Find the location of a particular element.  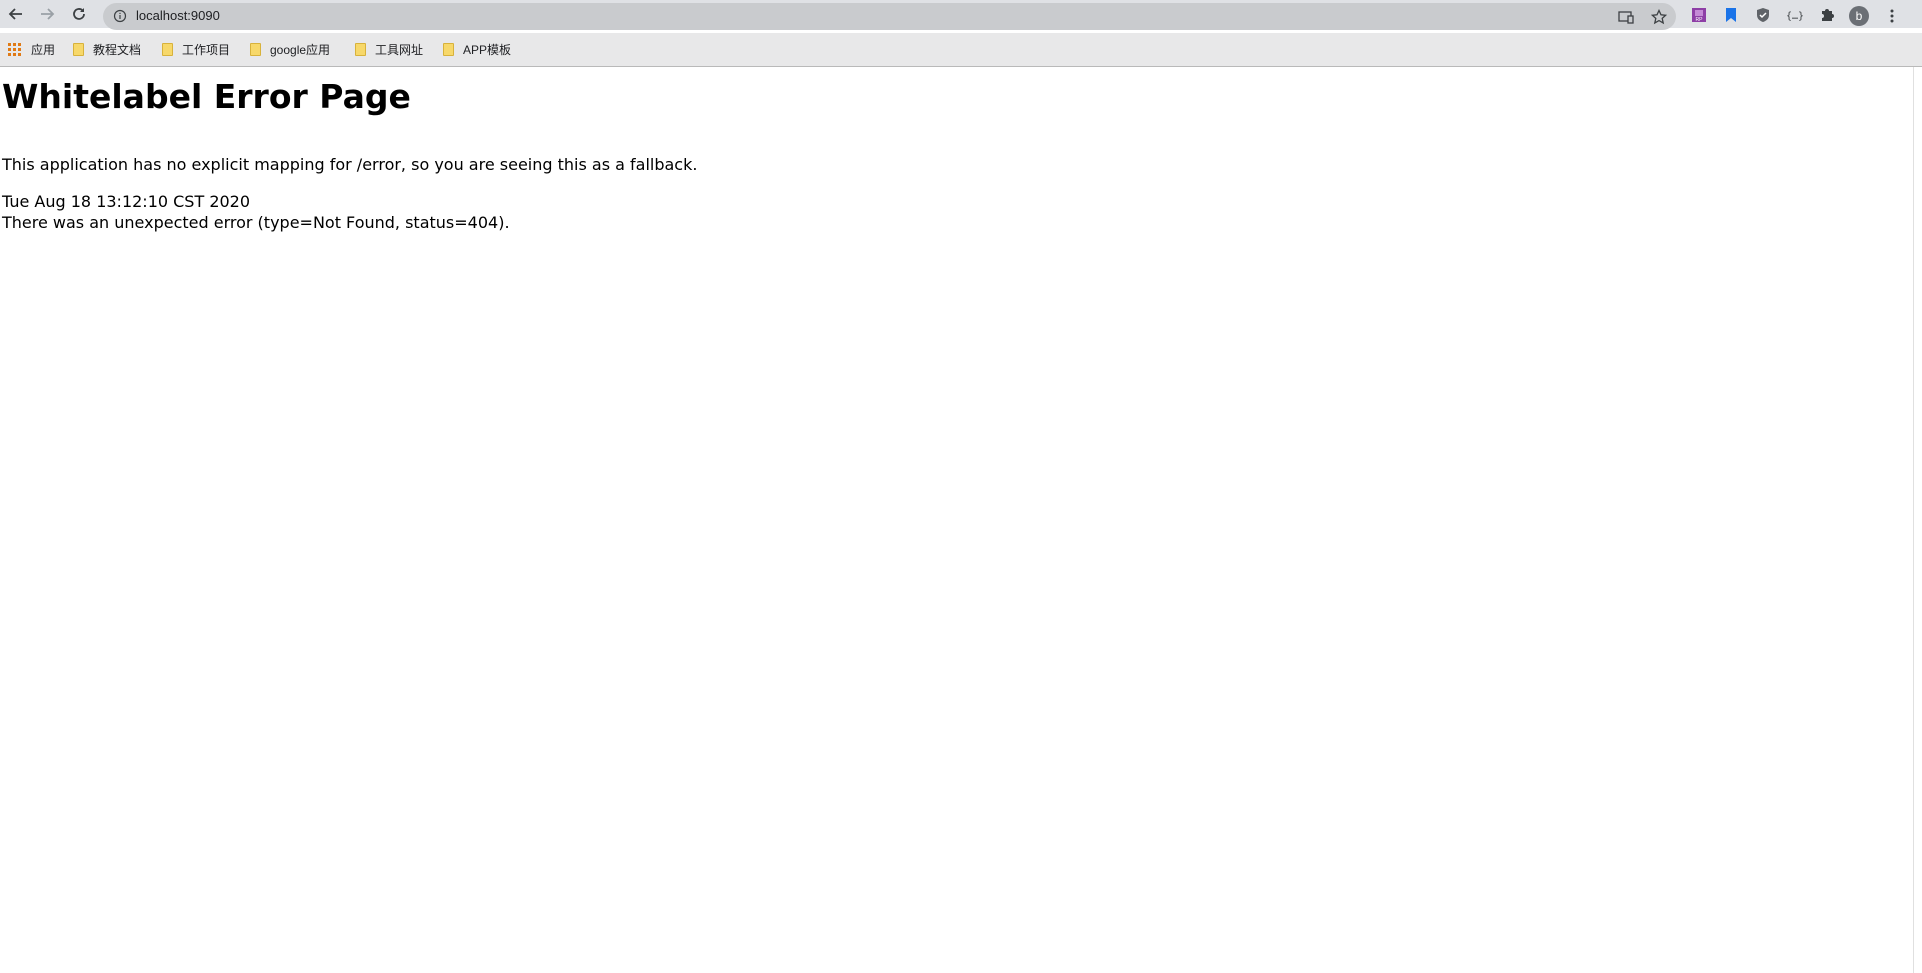

bookmark-apps: 应用 is located at coordinates (31, 49).